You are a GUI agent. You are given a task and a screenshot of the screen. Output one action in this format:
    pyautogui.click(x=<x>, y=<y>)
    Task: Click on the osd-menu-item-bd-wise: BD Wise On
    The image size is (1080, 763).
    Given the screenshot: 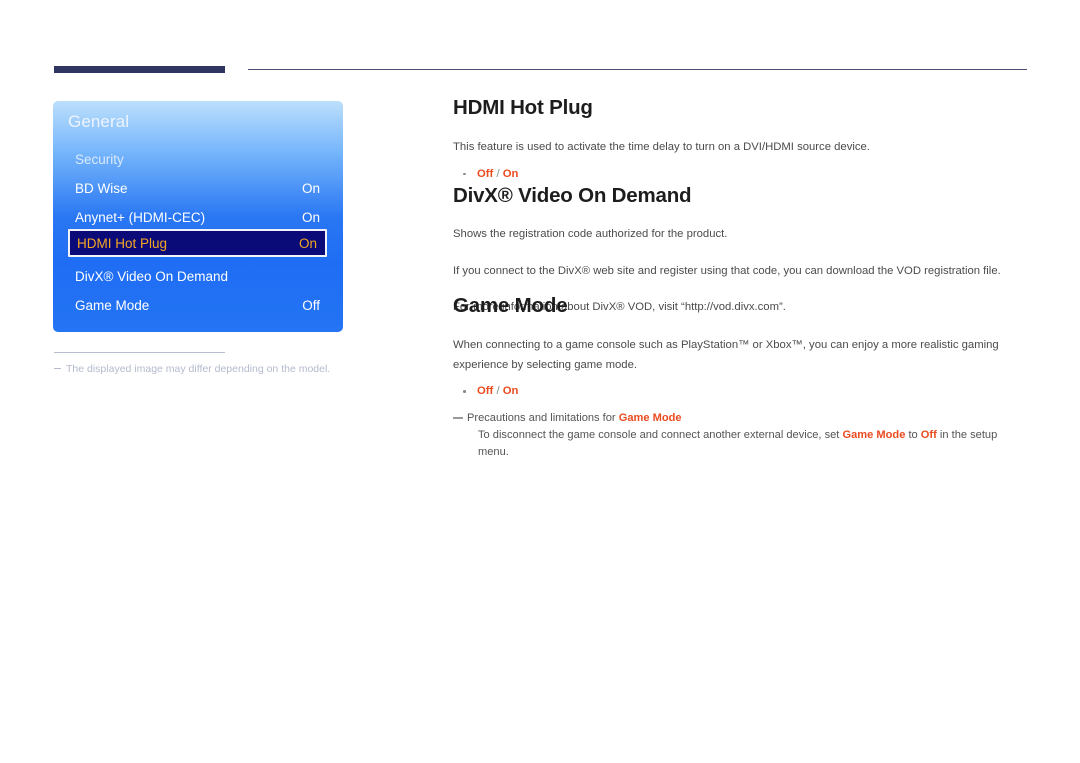 What is the action you would take?
    pyautogui.click(x=198, y=188)
    